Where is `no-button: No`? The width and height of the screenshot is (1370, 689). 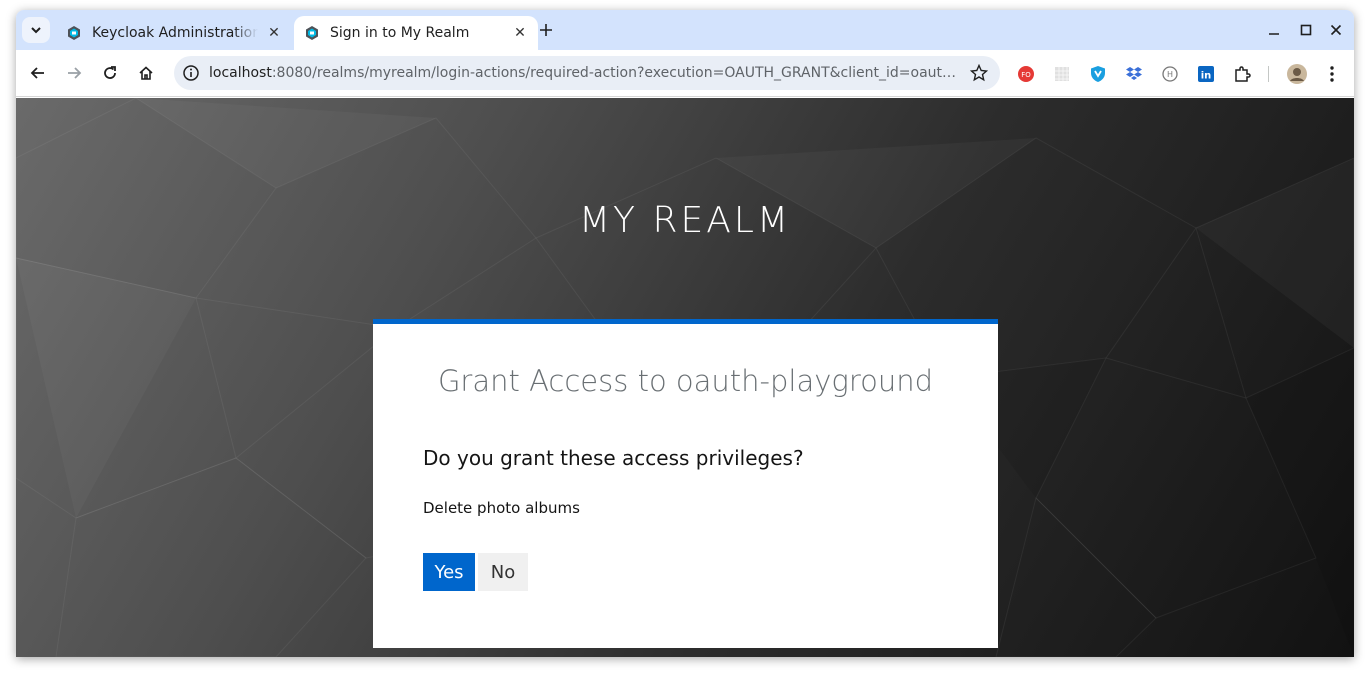
no-button: No is located at coordinates (503, 572).